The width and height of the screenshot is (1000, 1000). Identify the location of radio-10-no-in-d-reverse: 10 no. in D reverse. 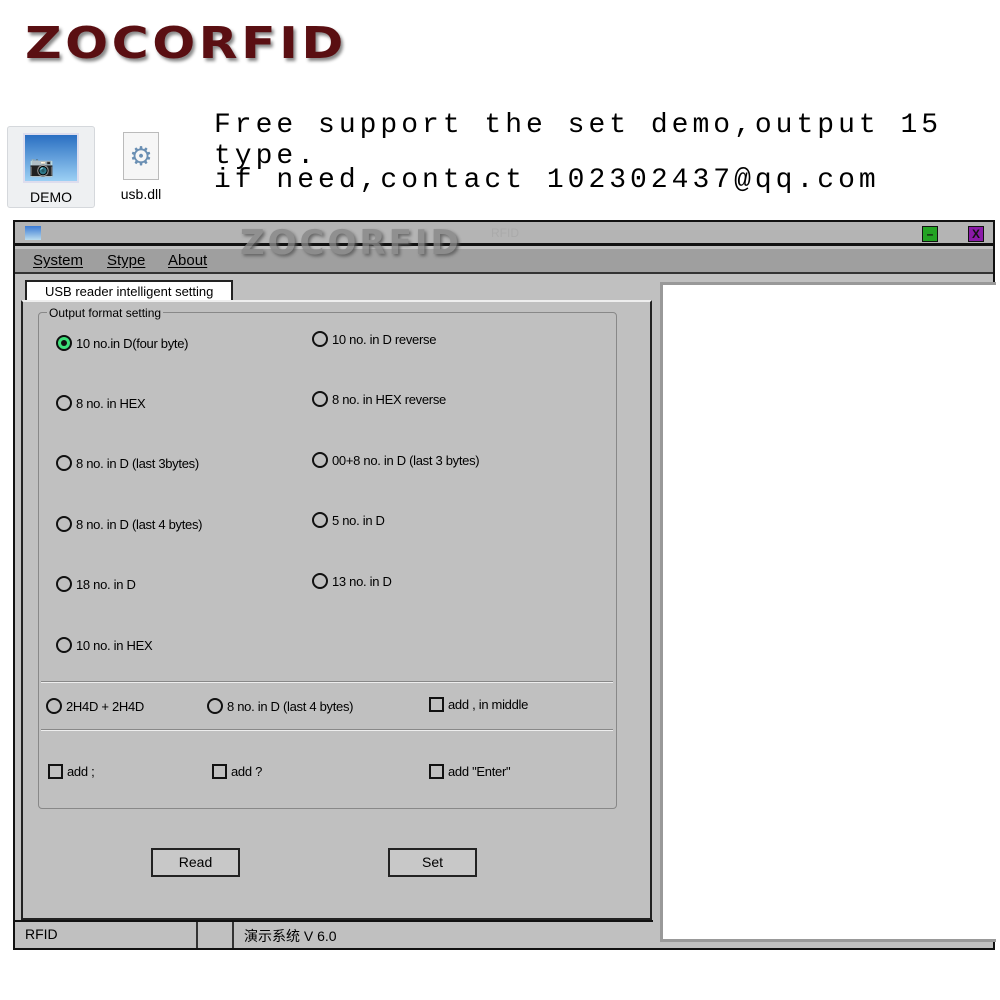
(374, 339).